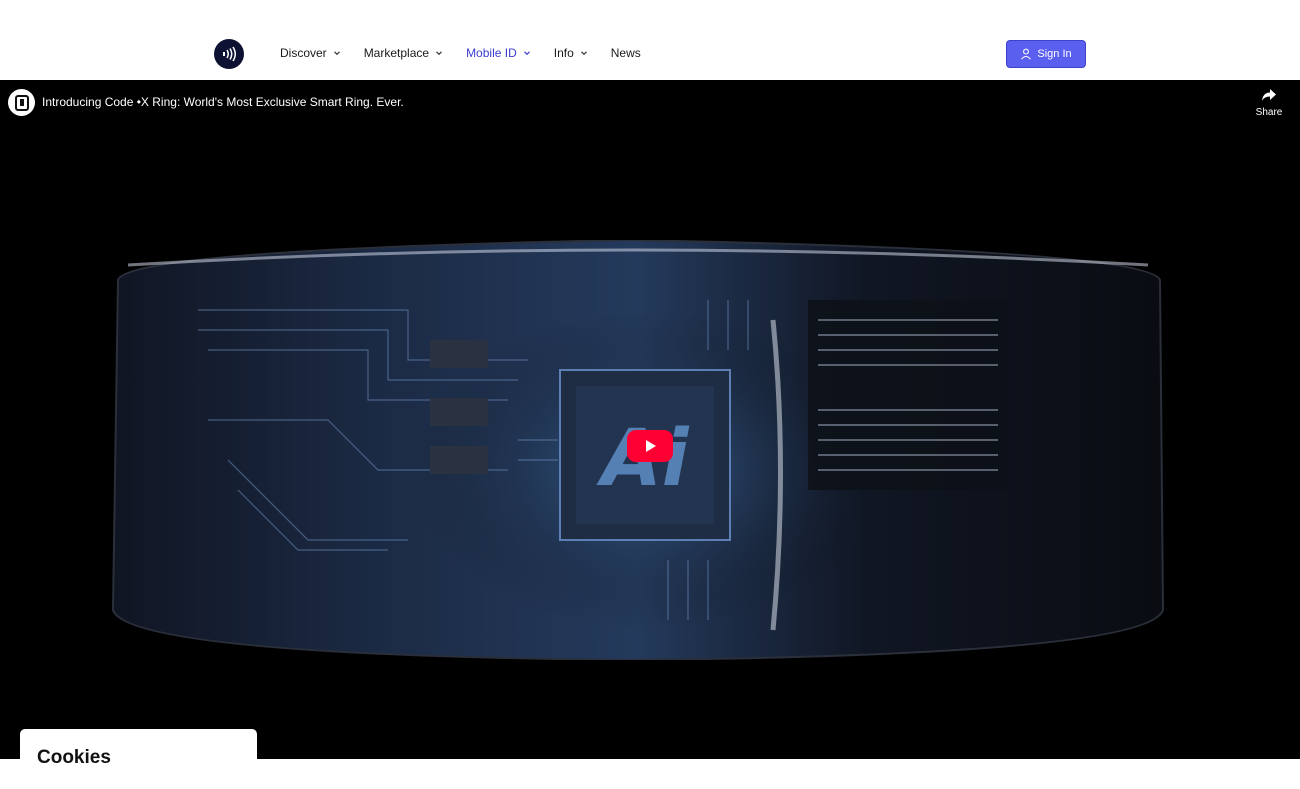 This screenshot has width=1300, height=789. What do you see at coordinates (303, 53) in the screenshot?
I see `nav-item-label: Discover` at bounding box center [303, 53].